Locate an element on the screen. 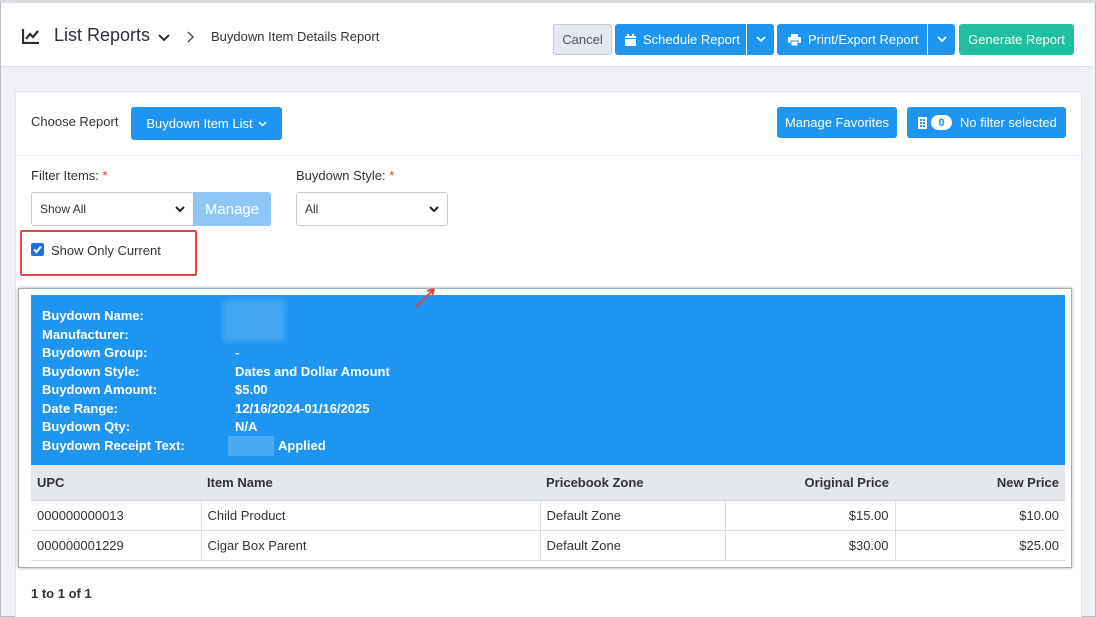 Image resolution: width=1096 pixels, height=617 pixels. info-label: Buydown Receipt Text: is located at coordinates (113, 445).